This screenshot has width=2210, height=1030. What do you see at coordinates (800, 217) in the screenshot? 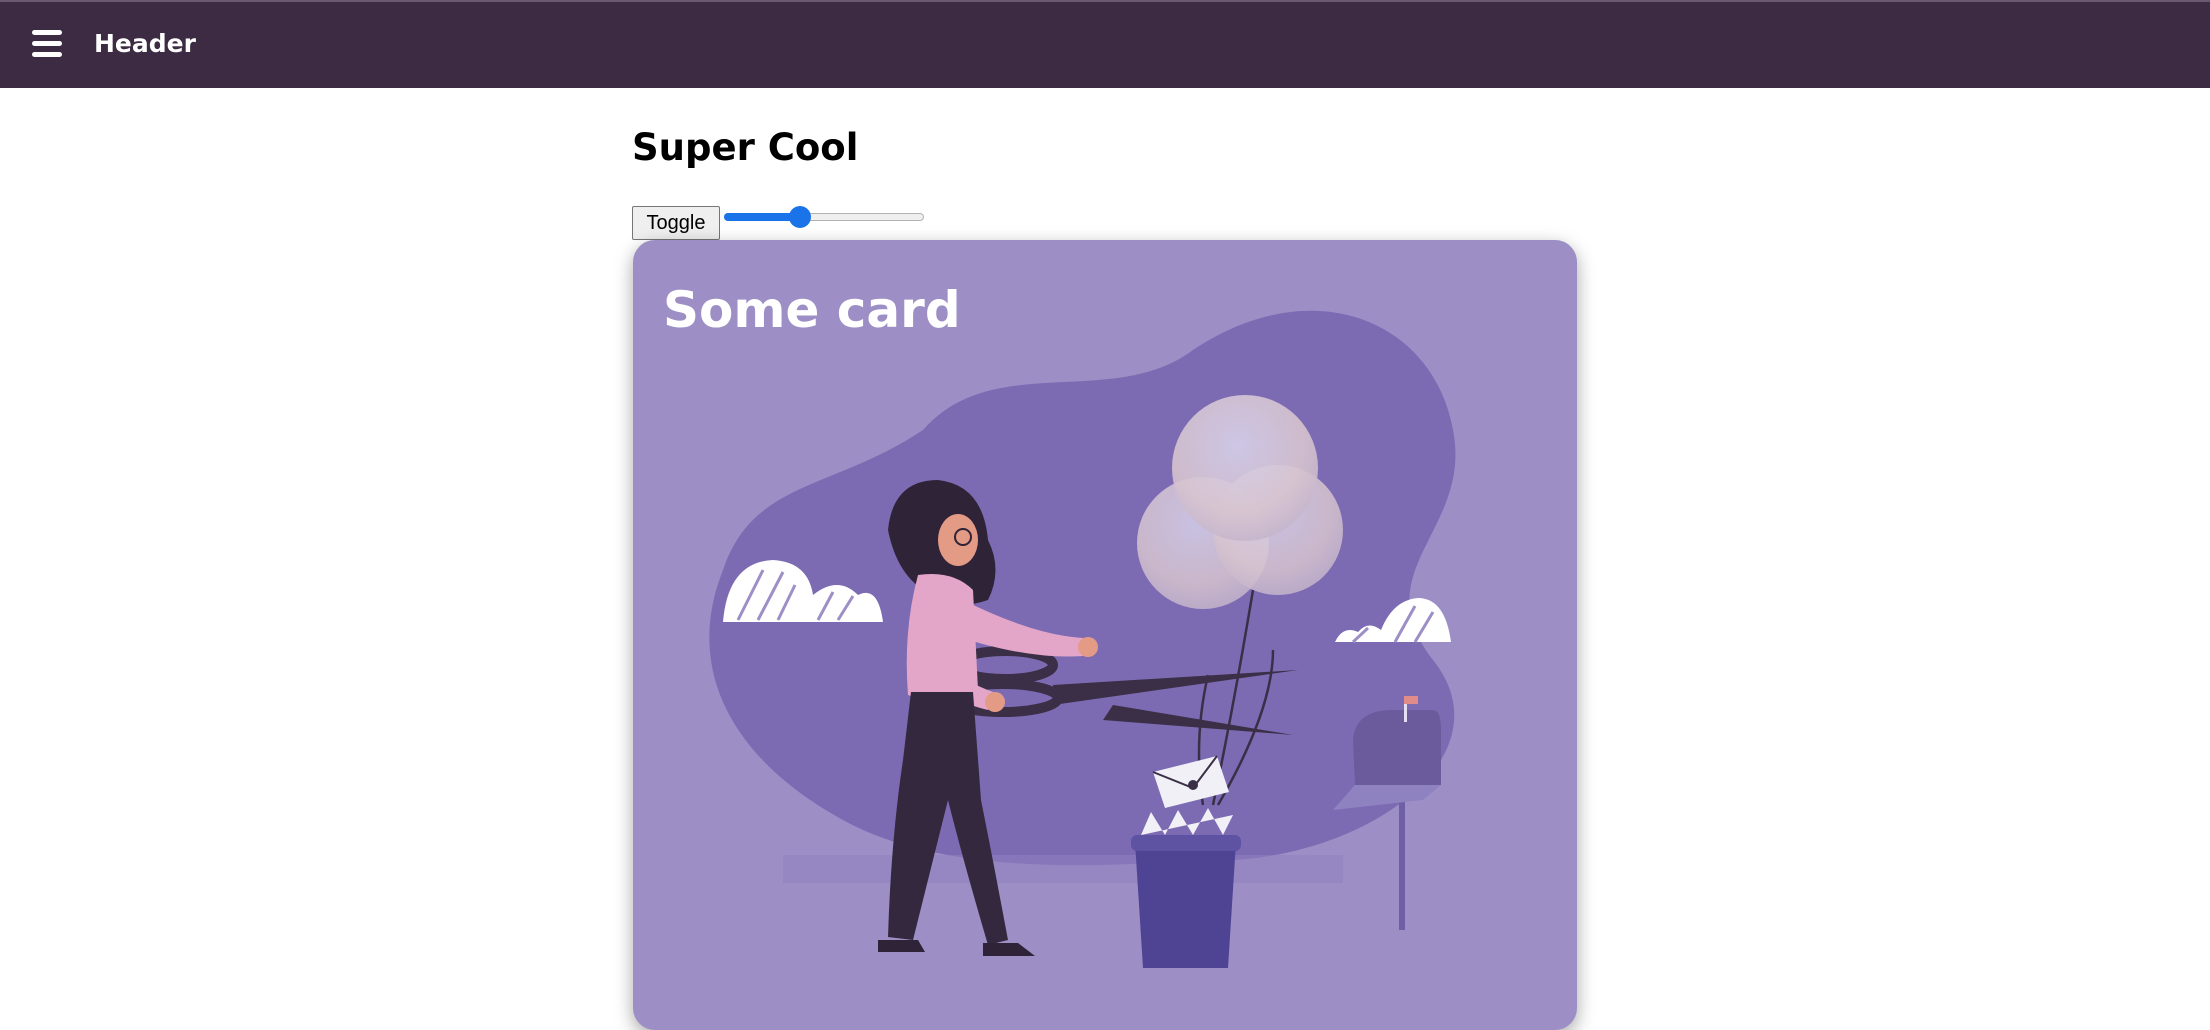
I see `slider-thumb` at bounding box center [800, 217].